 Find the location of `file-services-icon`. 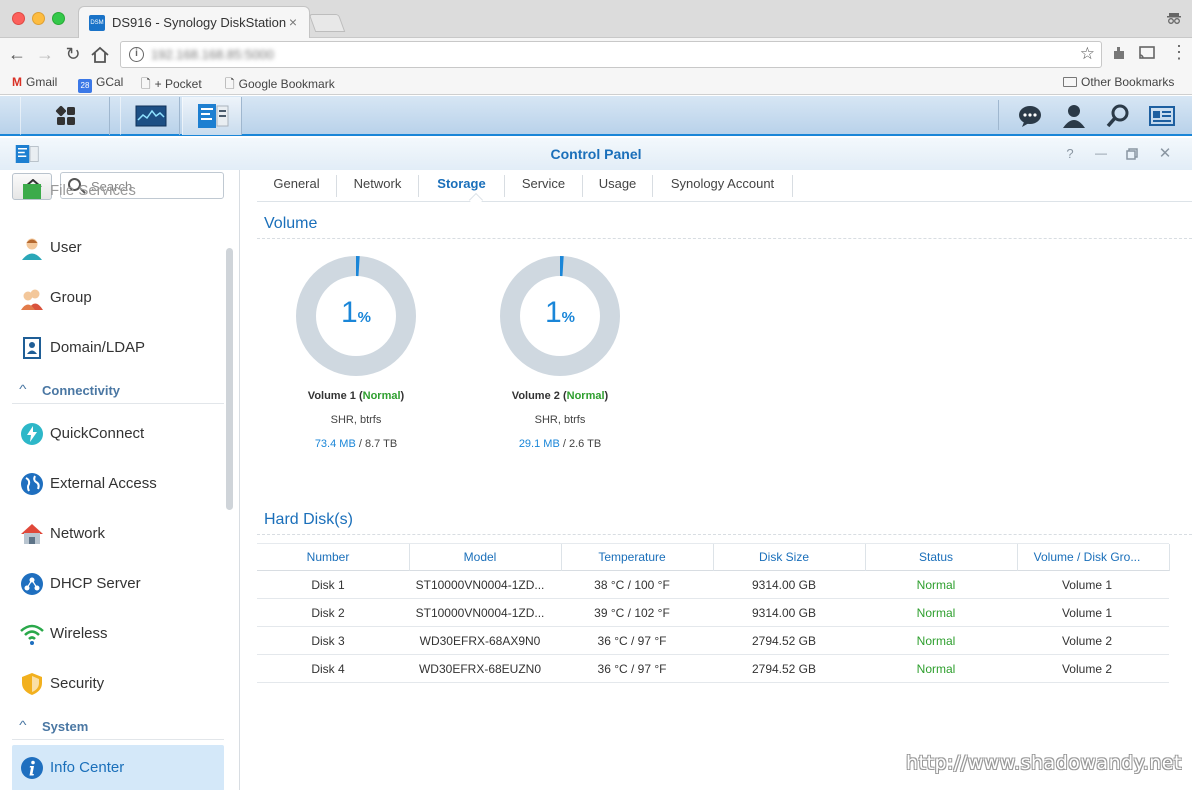

file-services-icon is located at coordinates (32, 191).